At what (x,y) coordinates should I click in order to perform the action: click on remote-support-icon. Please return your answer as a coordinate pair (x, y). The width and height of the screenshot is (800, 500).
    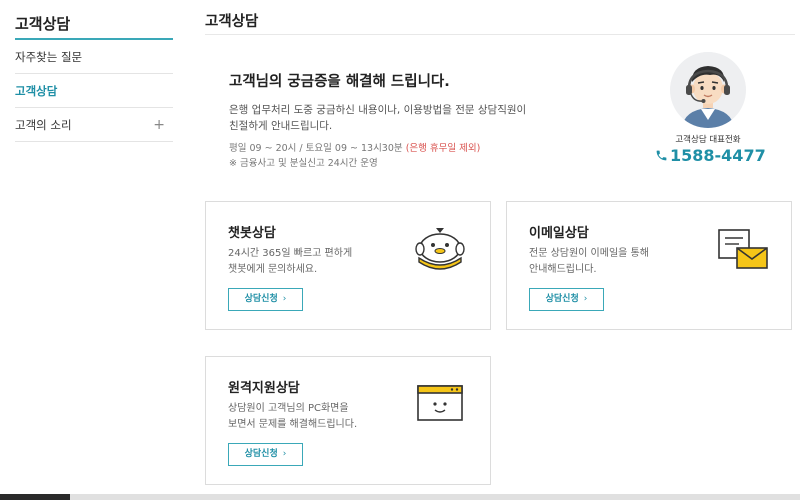
    Looking at the image, I should click on (440, 406).